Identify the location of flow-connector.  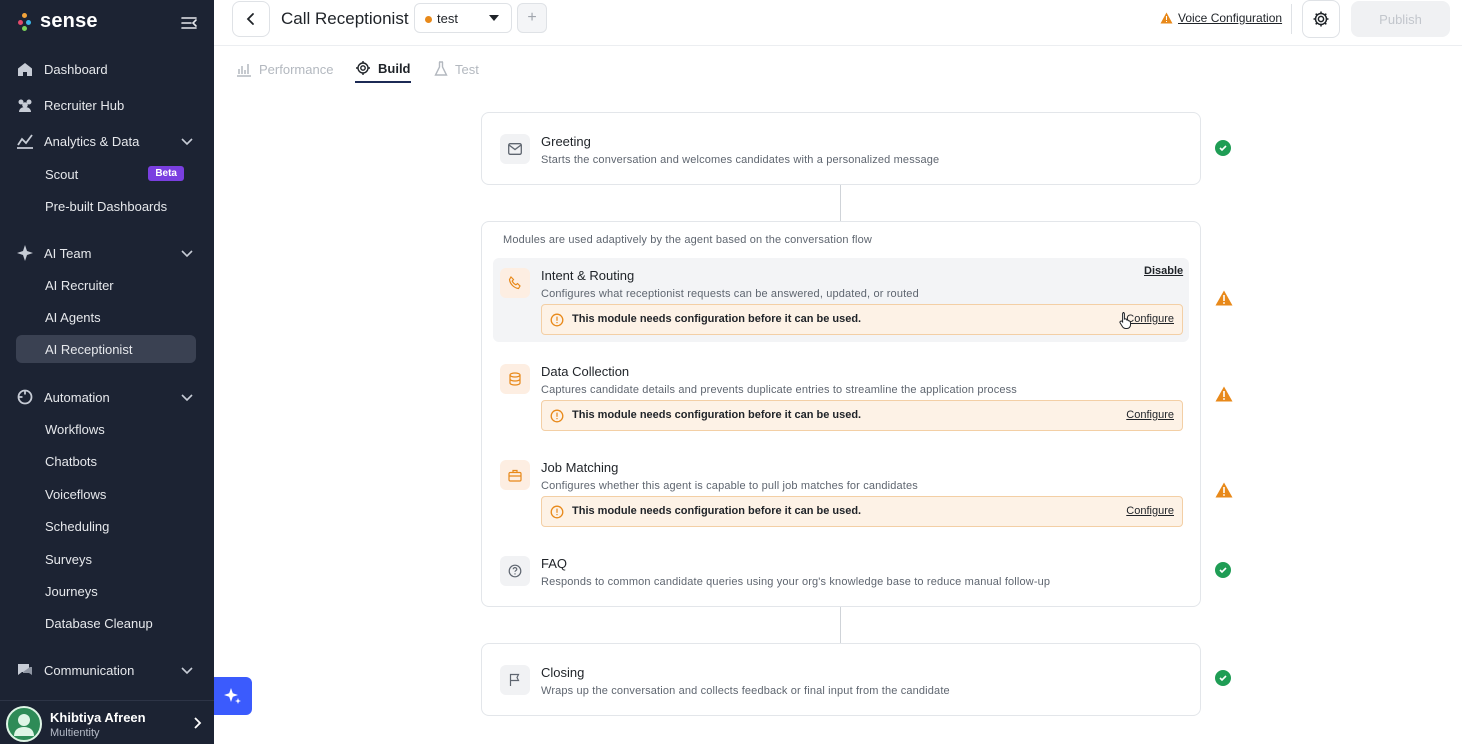
(840, 203).